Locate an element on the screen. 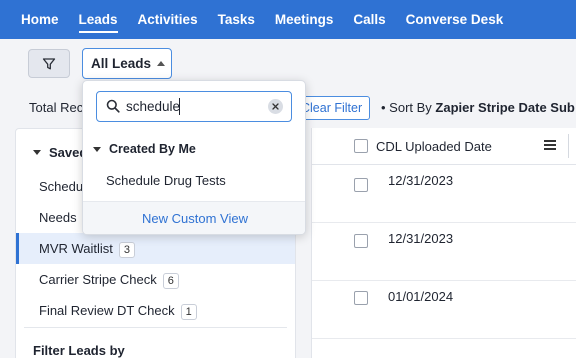 This screenshot has width=576, height=358. text-cursor is located at coordinates (179, 106).